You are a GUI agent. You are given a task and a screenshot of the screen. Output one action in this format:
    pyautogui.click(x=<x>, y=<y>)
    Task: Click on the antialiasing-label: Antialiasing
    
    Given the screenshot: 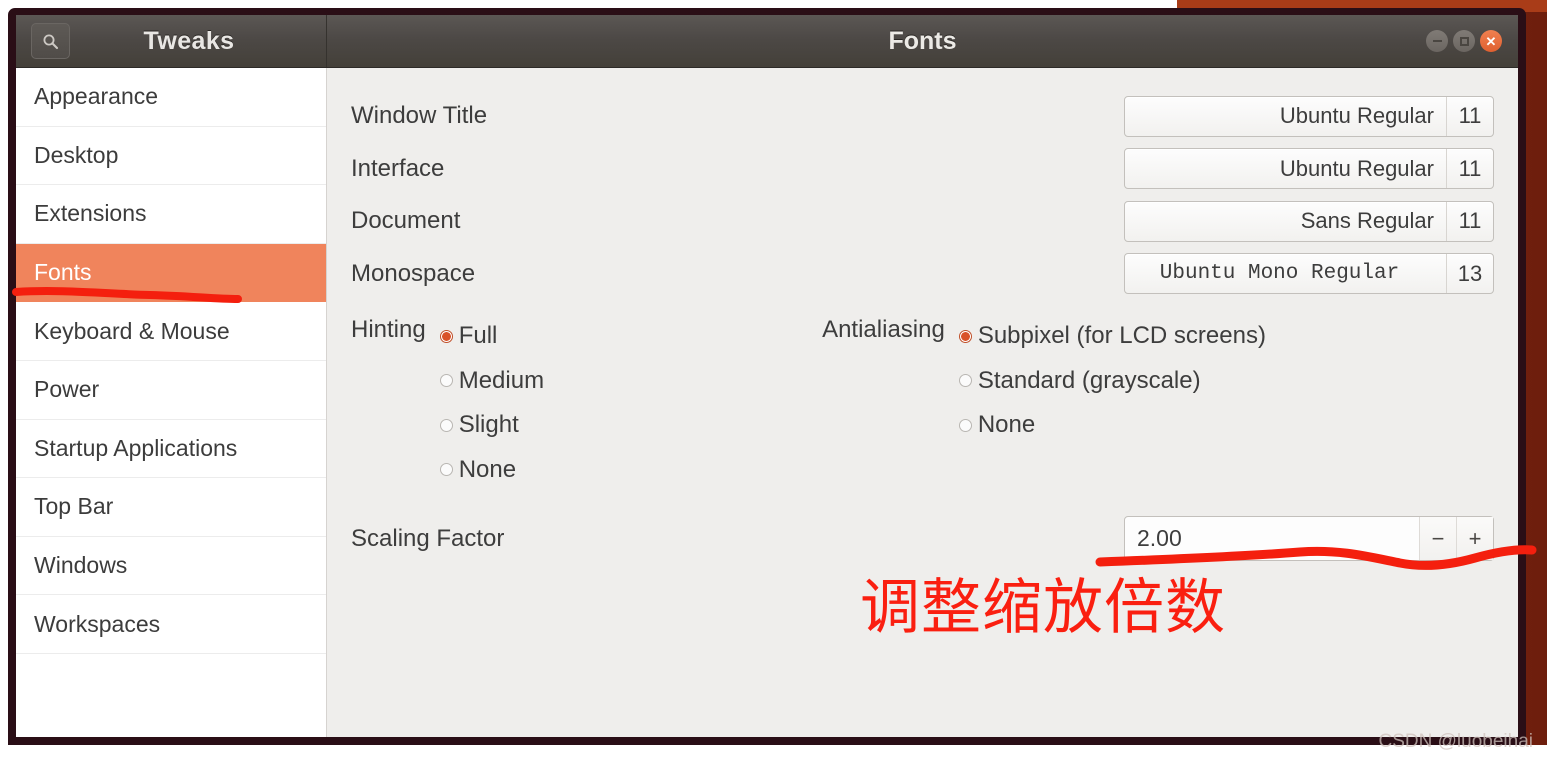 What is the action you would take?
    pyautogui.click(x=883, y=329)
    